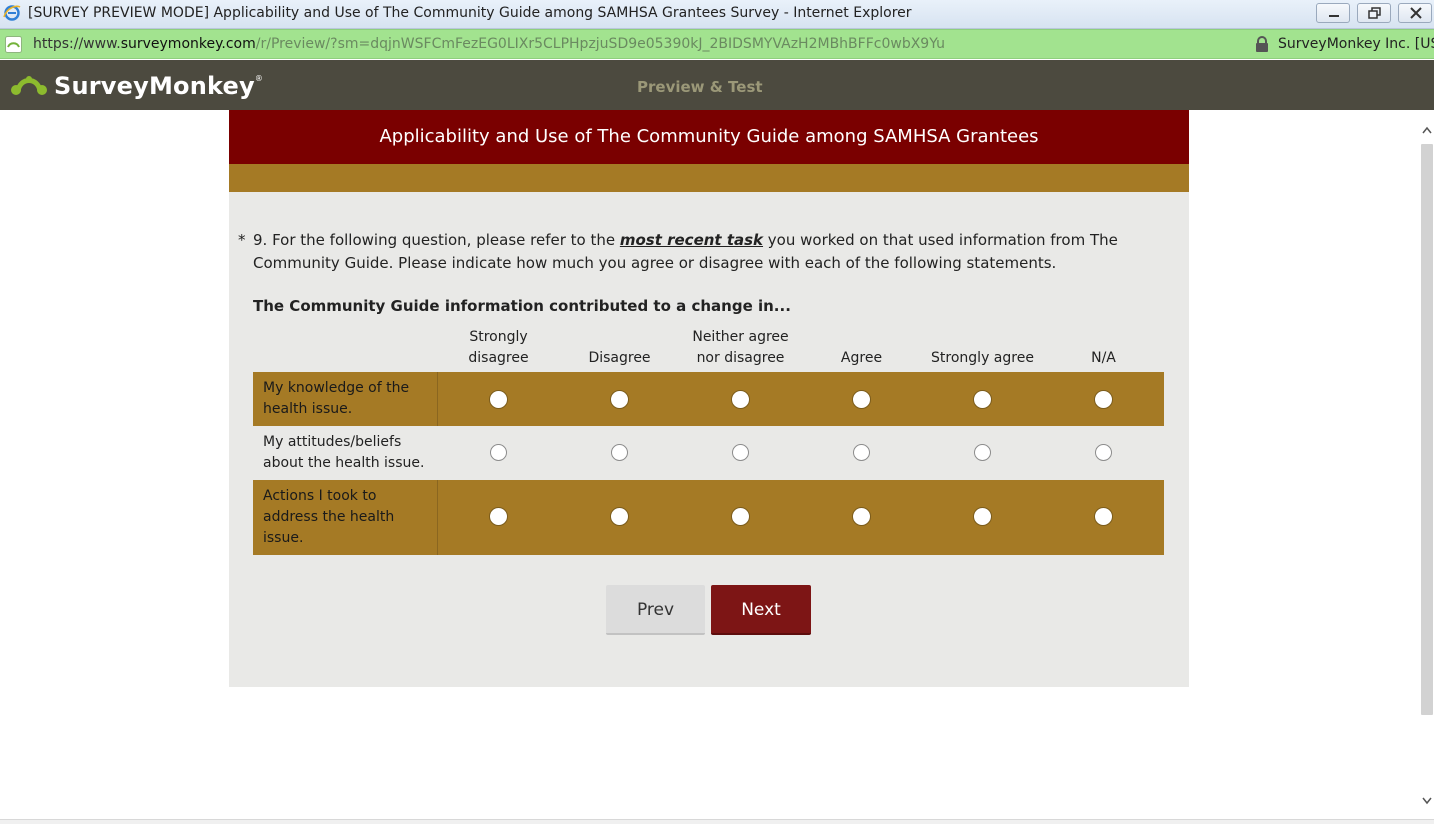 The image size is (1434, 824). I want to click on preview-mode-label: Preview & Test, so click(700, 87).